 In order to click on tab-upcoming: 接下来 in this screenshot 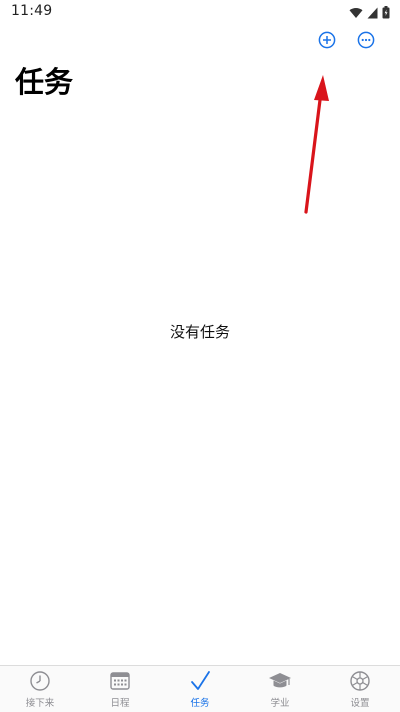, I will do `click(40, 689)`.